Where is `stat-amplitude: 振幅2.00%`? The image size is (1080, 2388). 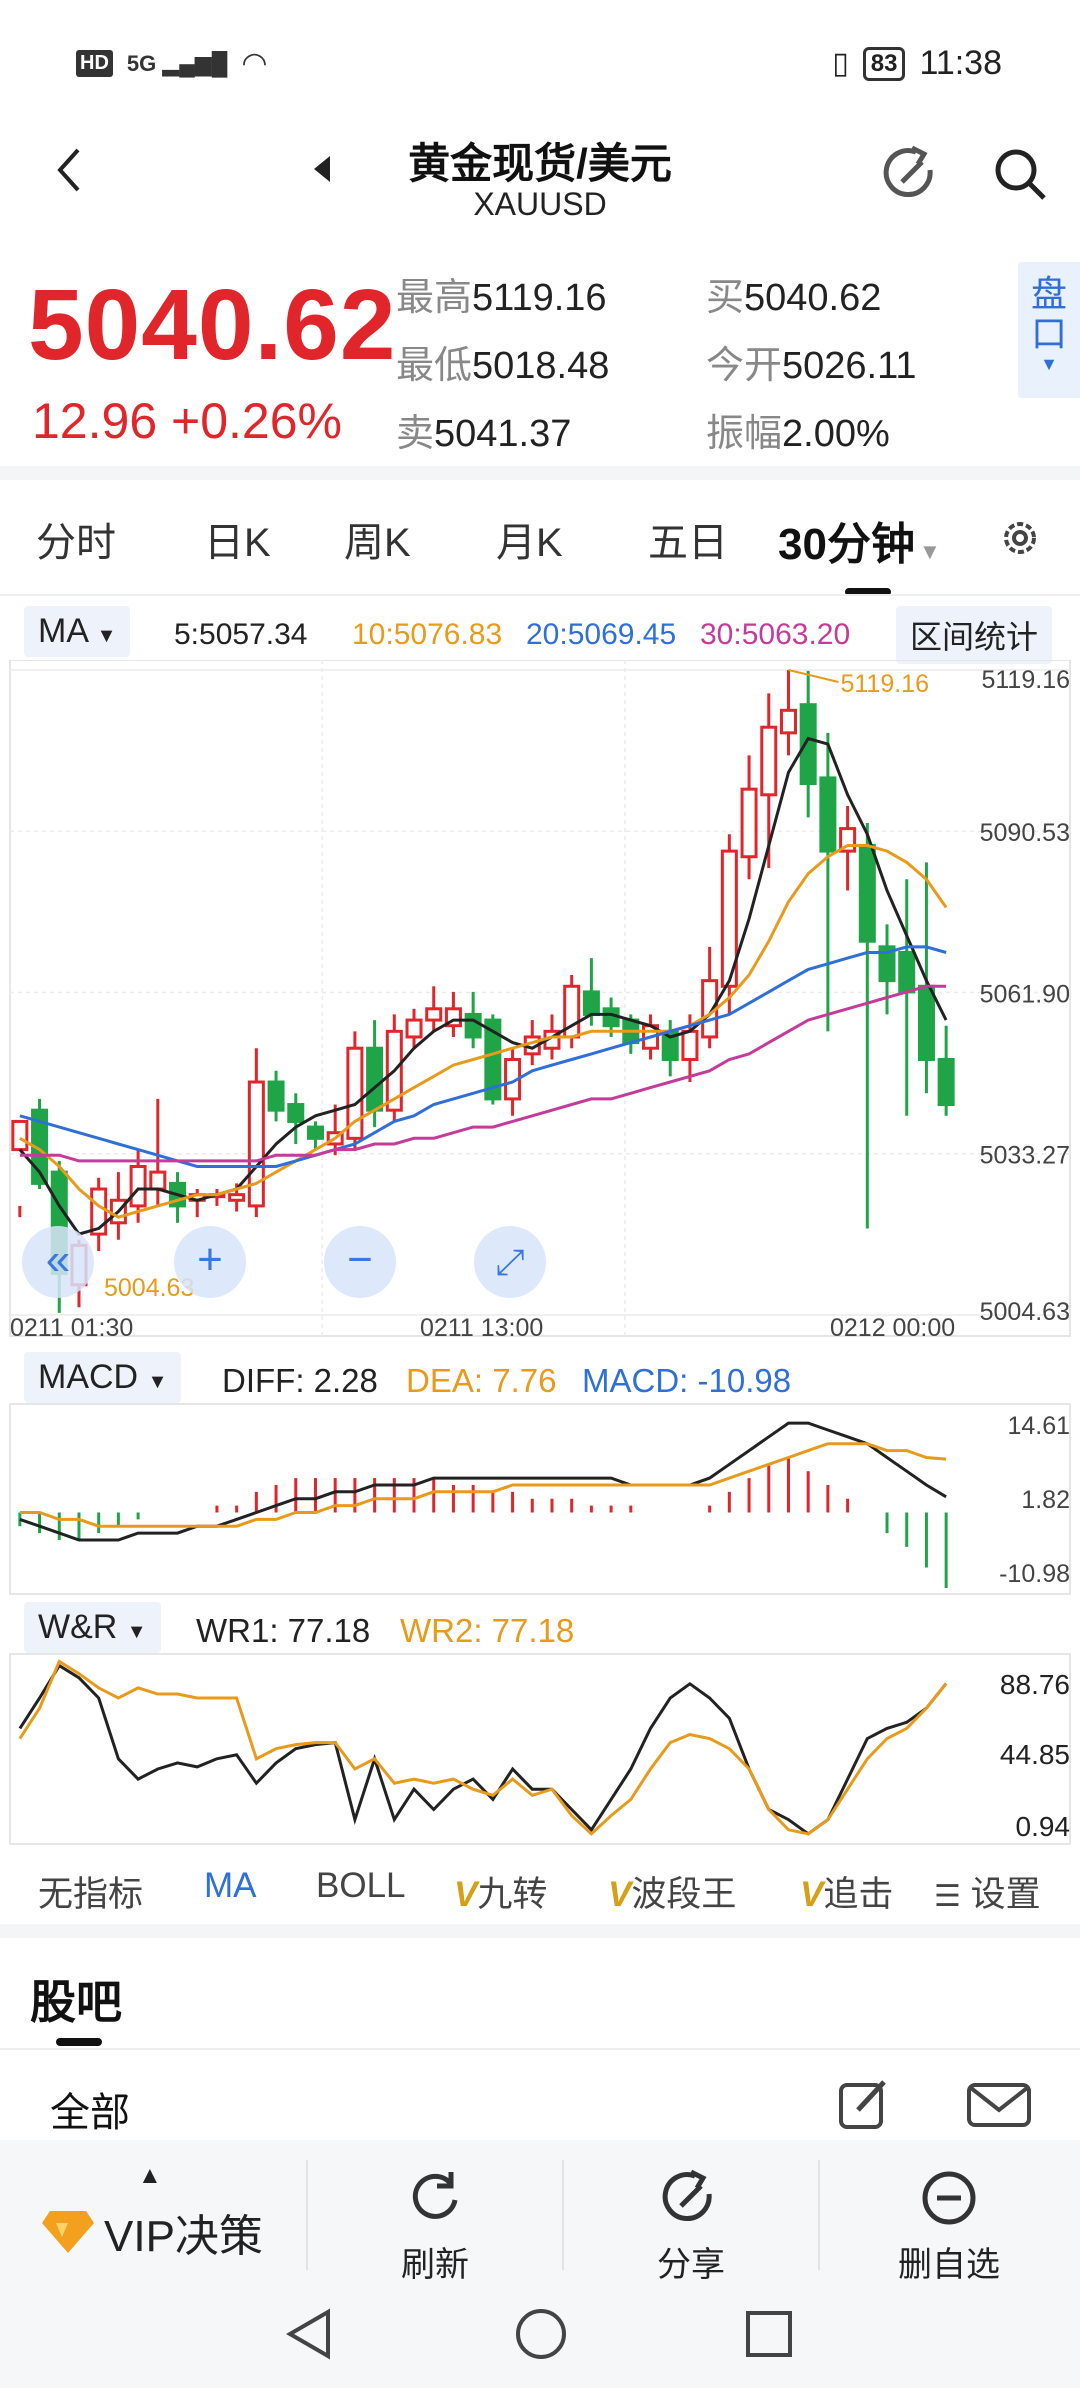 stat-amplitude: 振幅2.00% is located at coordinates (798, 429).